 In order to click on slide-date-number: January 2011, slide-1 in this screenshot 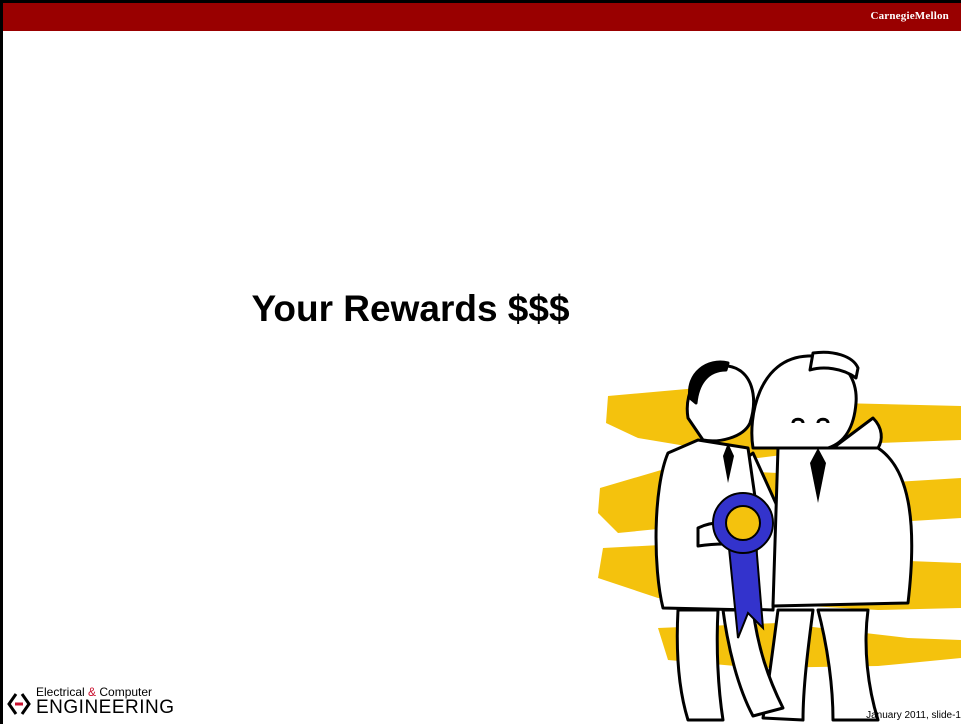, I will do `click(913, 715)`.